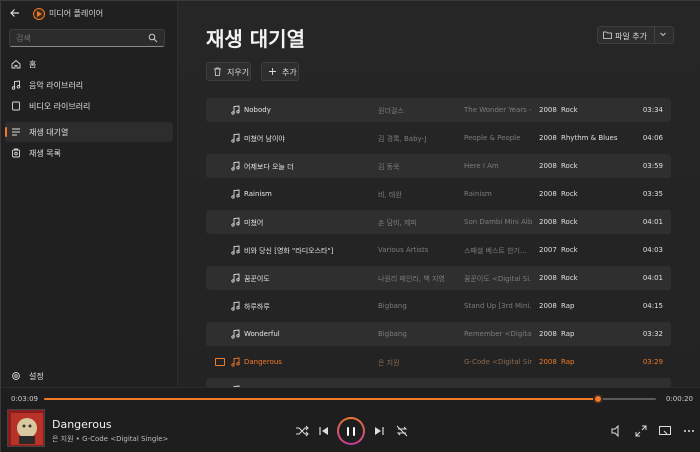 This screenshot has width=700, height=452. Describe the element at coordinates (607, 35) in the screenshot. I see `folder-icon` at that location.